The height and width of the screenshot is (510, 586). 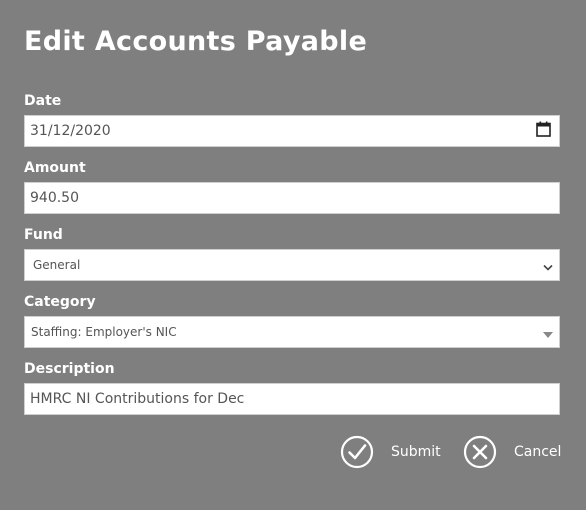 What do you see at coordinates (43, 101) in the screenshot?
I see `date-label: Date` at bounding box center [43, 101].